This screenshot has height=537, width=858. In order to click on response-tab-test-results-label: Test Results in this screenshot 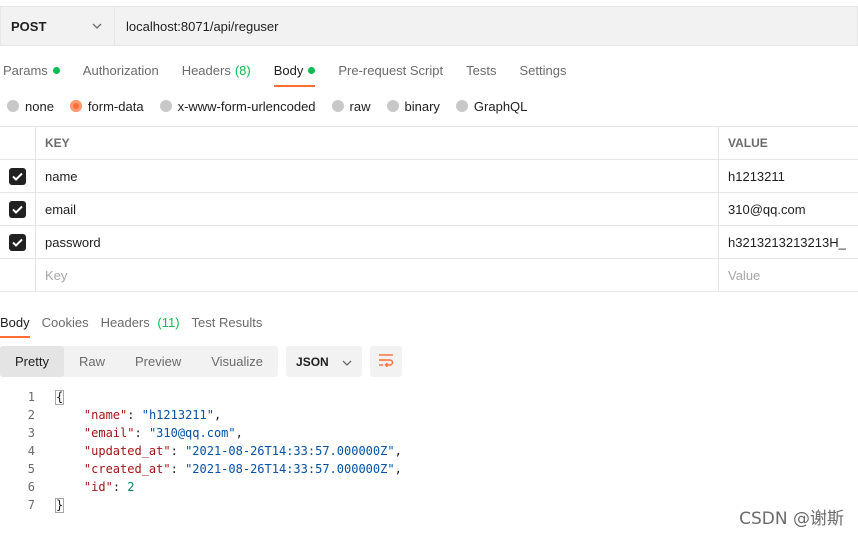, I will do `click(227, 322)`.